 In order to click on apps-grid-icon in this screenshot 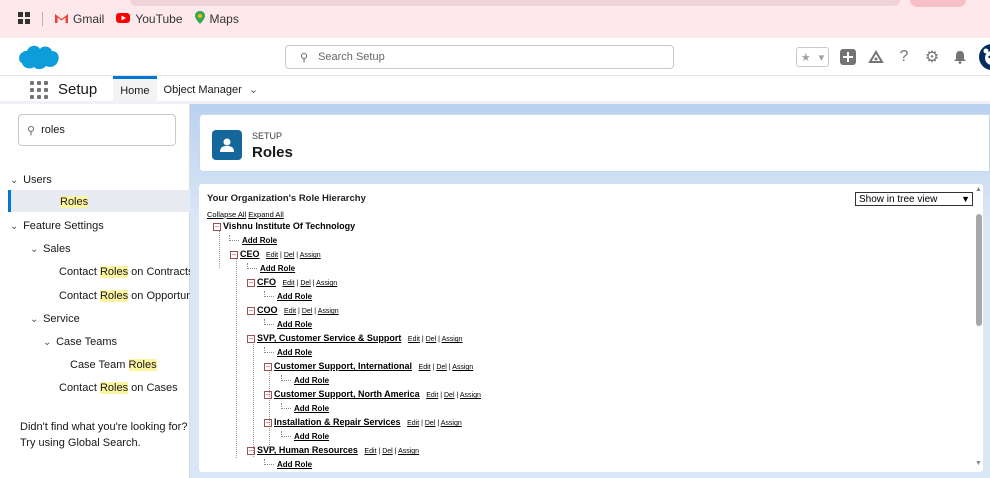, I will do `click(24, 19)`.